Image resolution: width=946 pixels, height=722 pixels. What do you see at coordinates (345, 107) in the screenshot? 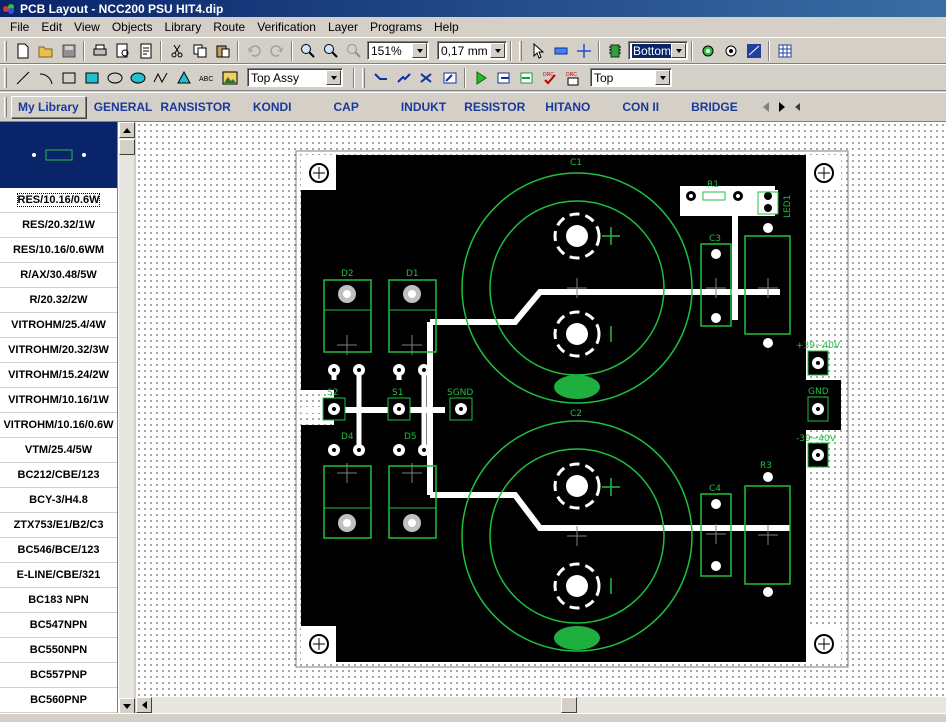
I see `tab-cap: CAP` at bounding box center [345, 107].